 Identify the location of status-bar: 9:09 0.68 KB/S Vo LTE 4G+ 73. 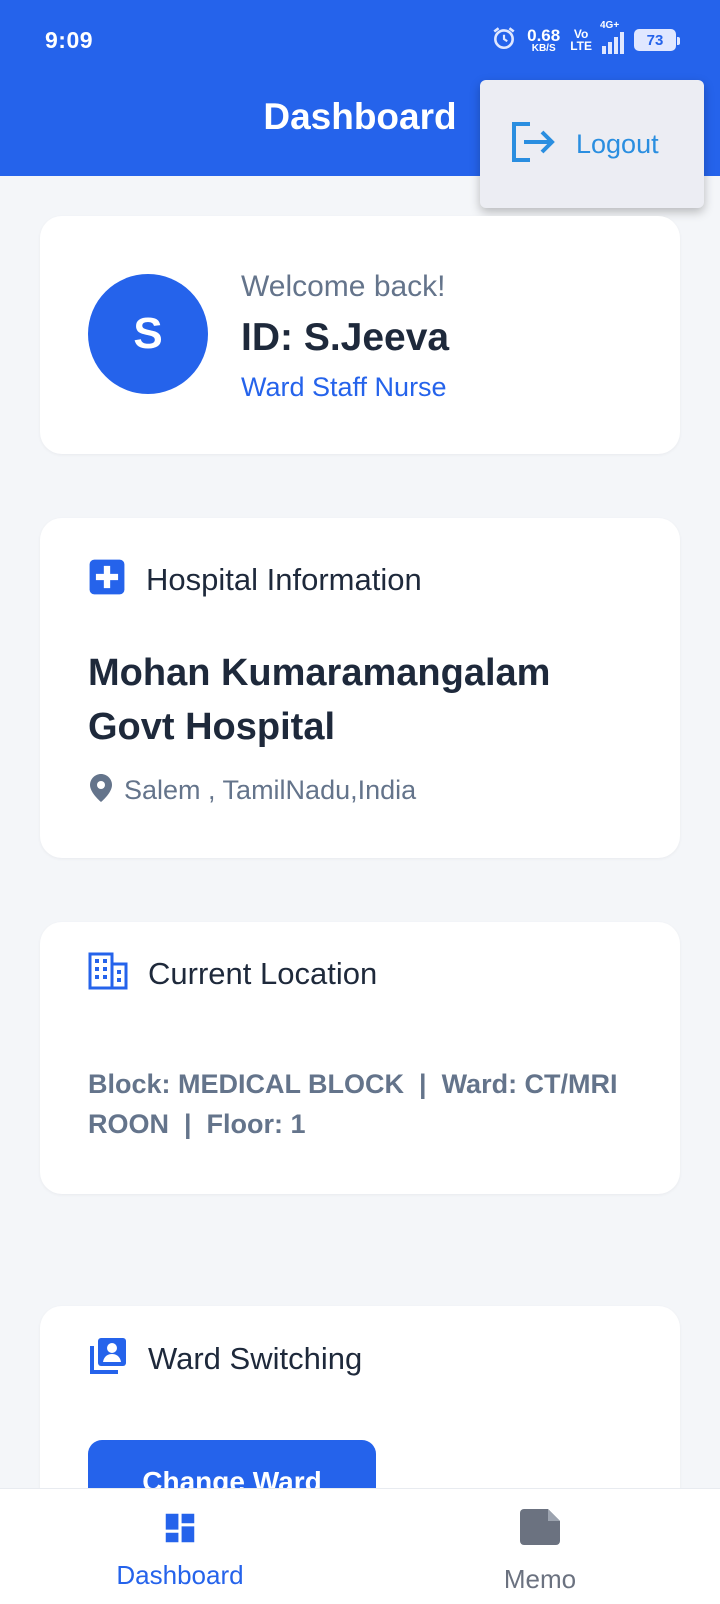
(360, 40).